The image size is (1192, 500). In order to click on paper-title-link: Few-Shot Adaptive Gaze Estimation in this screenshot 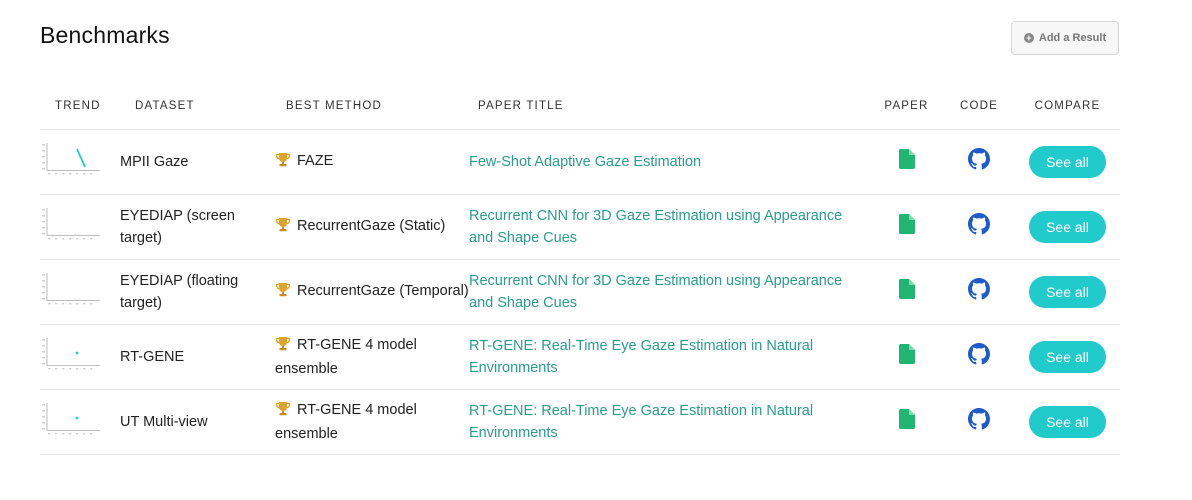, I will do `click(585, 162)`.